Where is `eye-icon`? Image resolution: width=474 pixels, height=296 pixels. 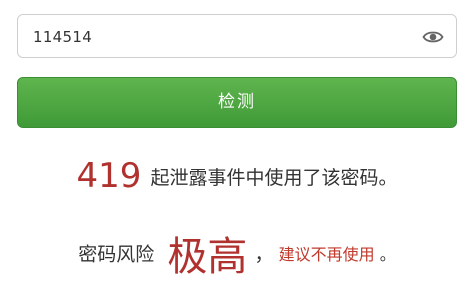 eye-icon is located at coordinates (433, 37).